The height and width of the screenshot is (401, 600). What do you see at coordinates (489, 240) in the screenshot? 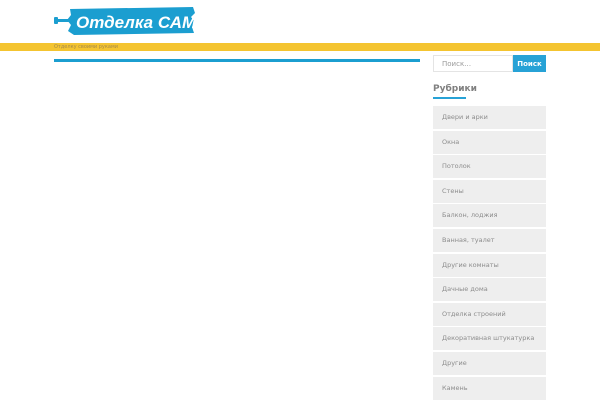
I see `category-item-bathroom: Ванная, туалет` at bounding box center [489, 240].